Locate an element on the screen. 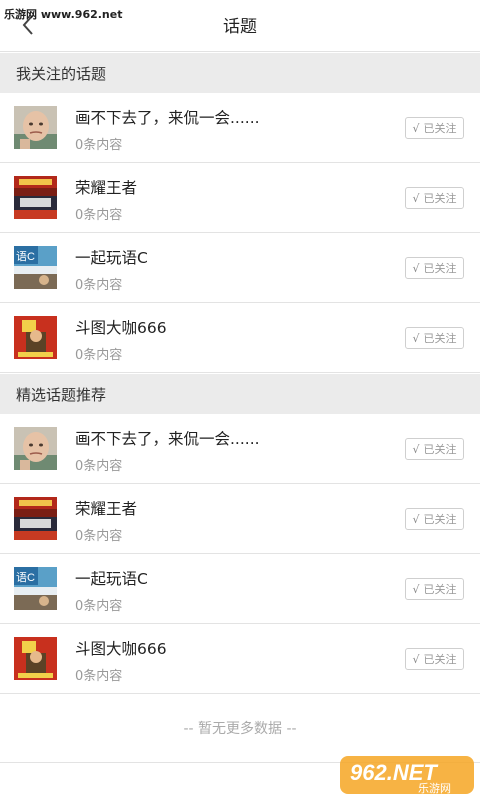 This screenshot has width=480, height=800. section-header-recommended: 精选话题推荐 is located at coordinates (240, 394).